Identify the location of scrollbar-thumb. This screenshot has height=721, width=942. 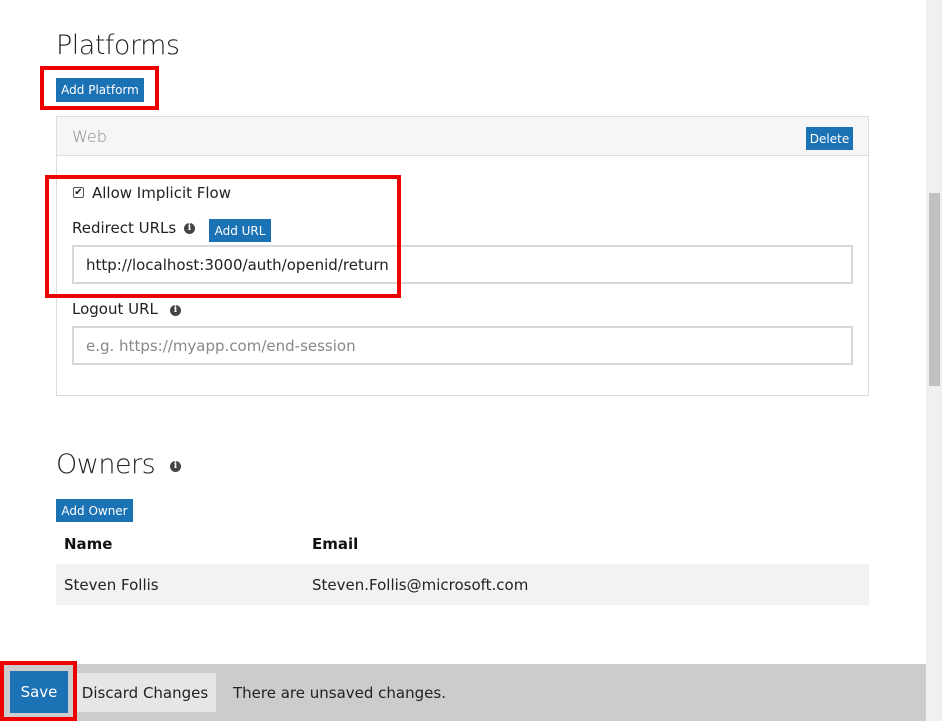
(934, 289).